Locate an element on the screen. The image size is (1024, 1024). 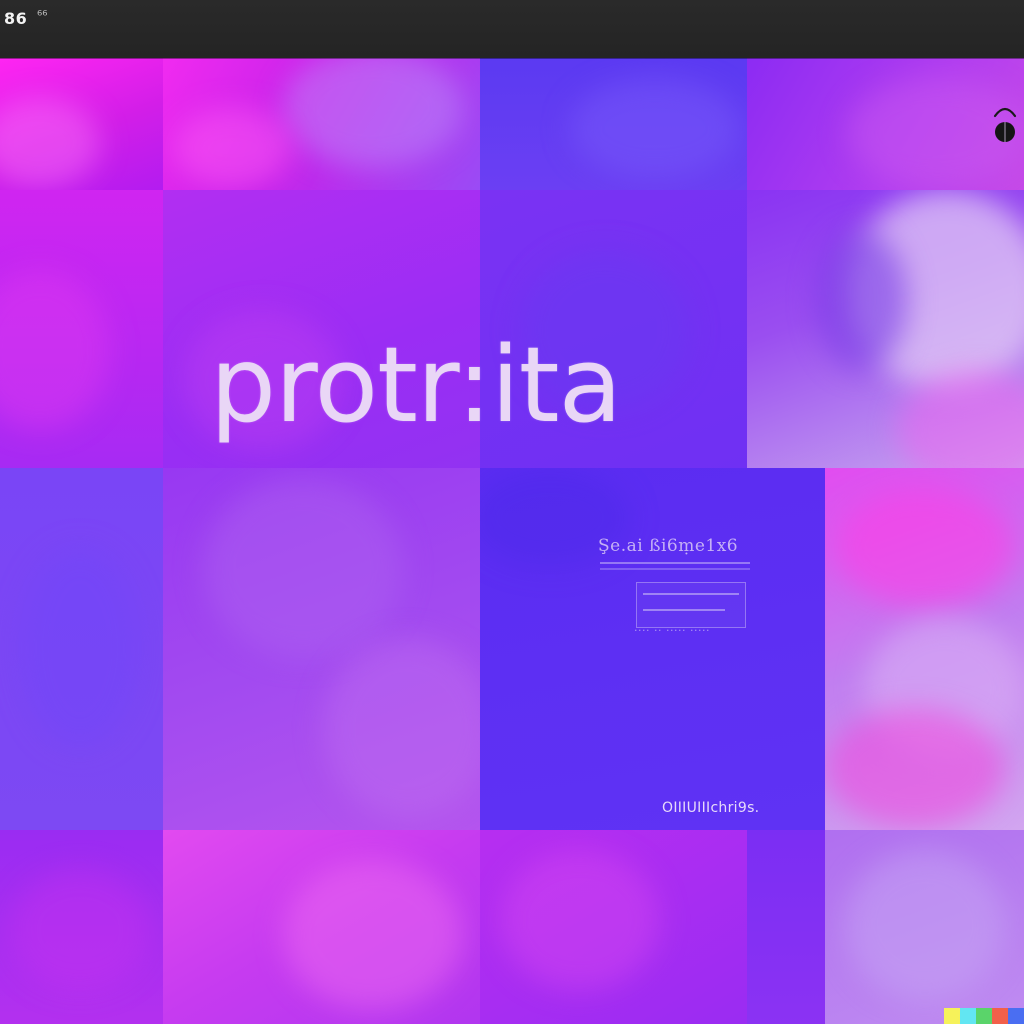
caption-footnote: ···· ·· ····· ····· is located at coordinates (672, 630).